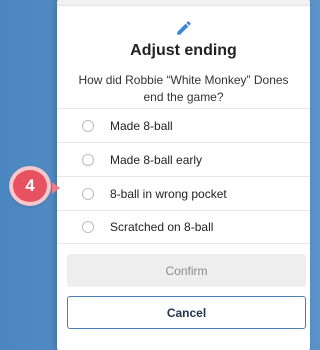 This screenshot has width=320, height=350. Describe the element at coordinates (141, 125) in the screenshot. I see `option-label: Made 8-ball` at that location.